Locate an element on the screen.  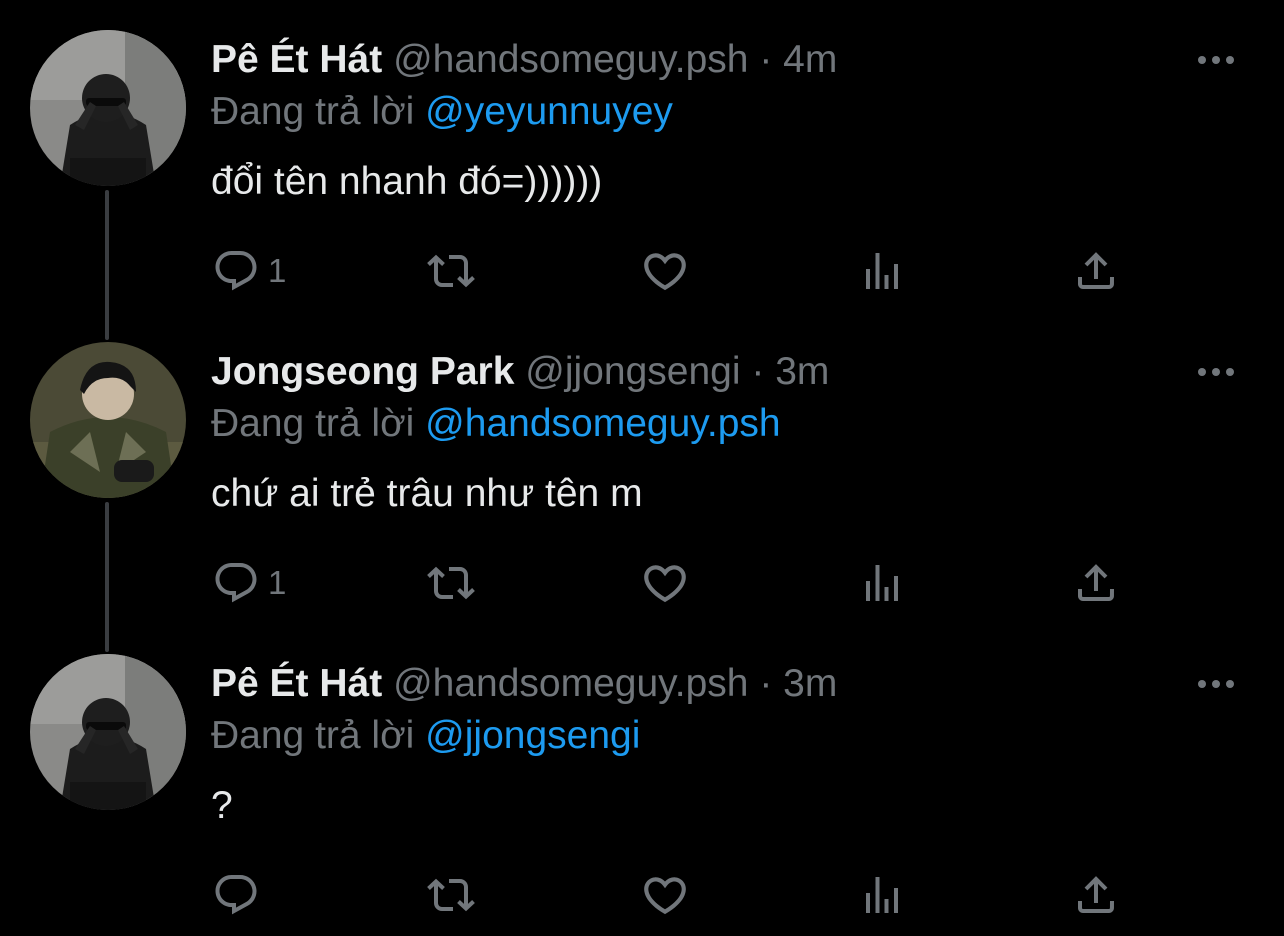
action-bar is located at coordinates (642, 895).